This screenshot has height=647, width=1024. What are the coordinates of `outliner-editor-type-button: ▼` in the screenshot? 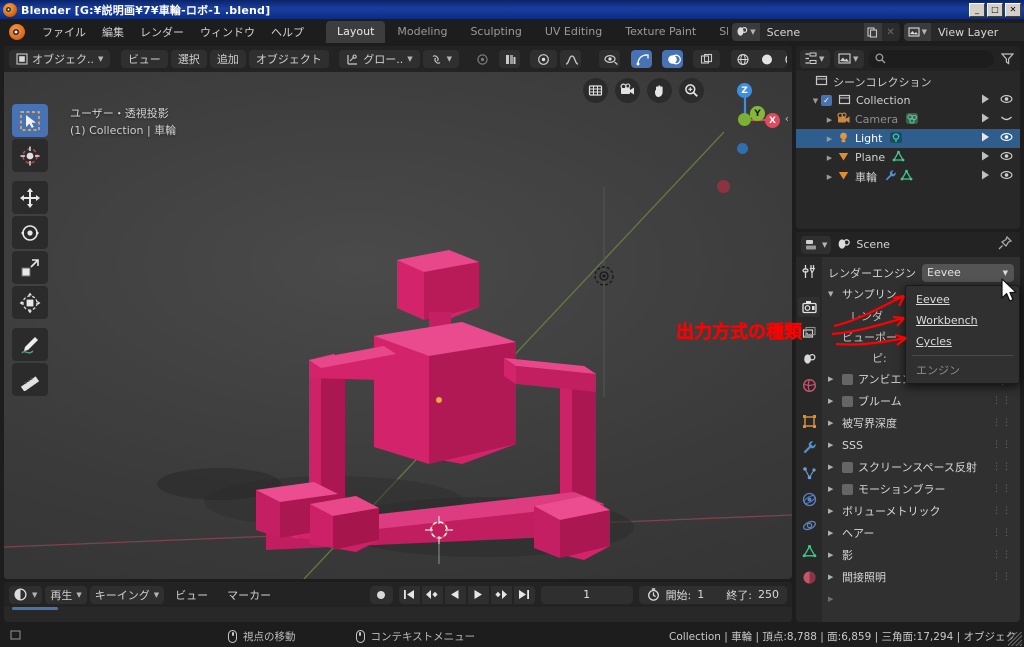 It's located at (815, 58).